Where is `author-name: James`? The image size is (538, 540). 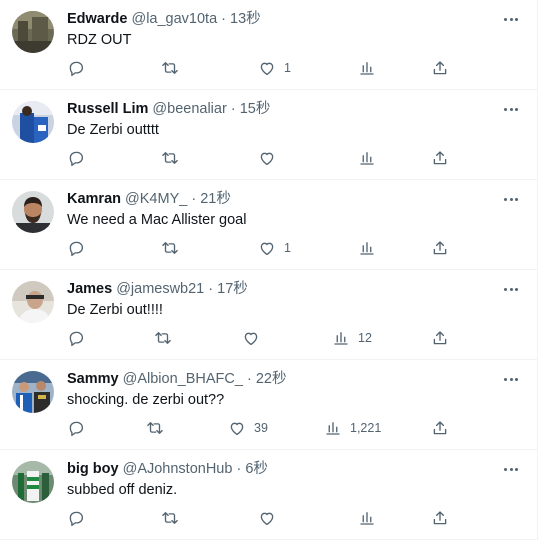
author-name: James is located at coordinates (89, 289).